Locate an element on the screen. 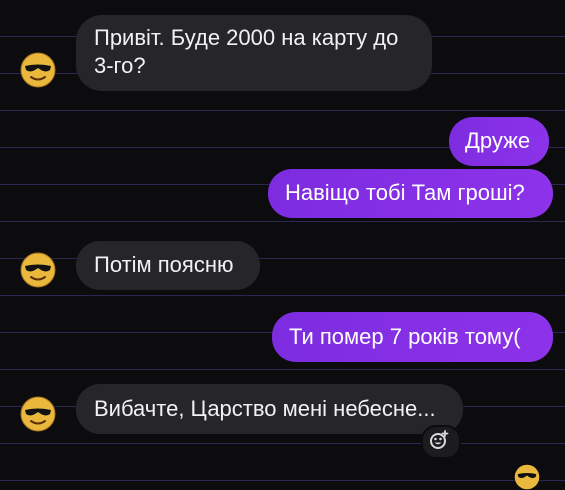 This screenshot has height=490, width=565. incoming-message-bubble: Привіт. Буде 2000 на карту до 3-го? is located at coordinates (254, 53).